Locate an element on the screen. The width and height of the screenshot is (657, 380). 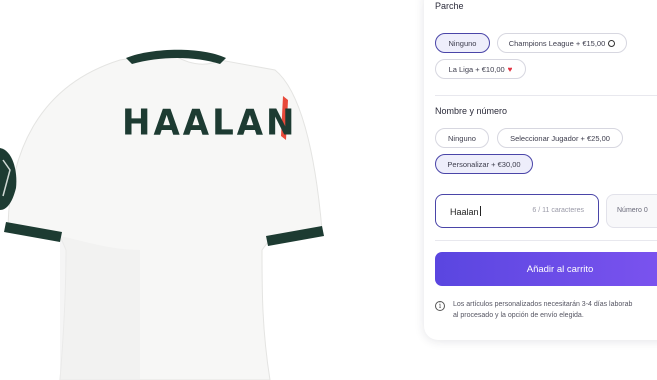
number-input-label: Número 0 is located at coordinates (632, 210).